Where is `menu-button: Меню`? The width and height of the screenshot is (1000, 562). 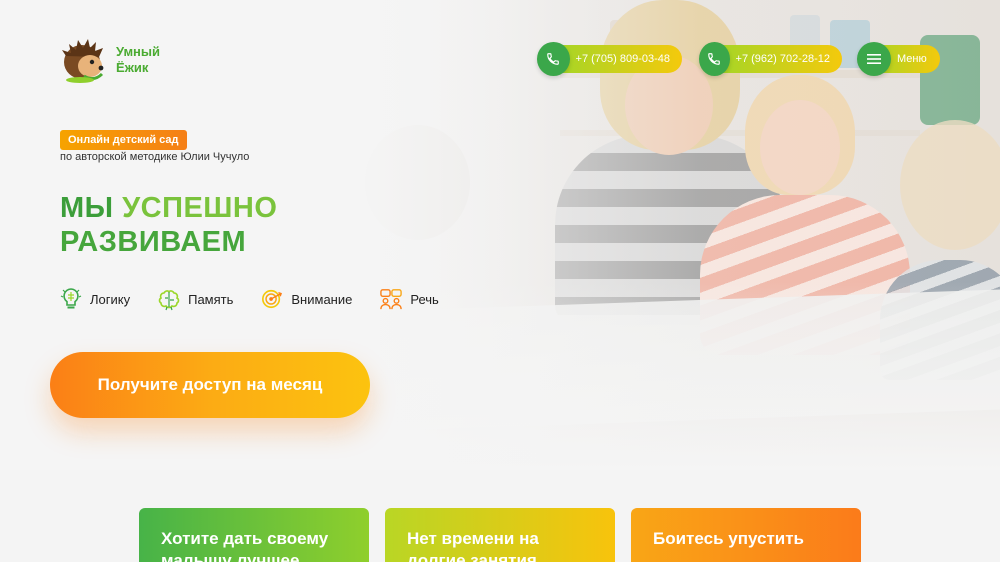 menu-button: Меню is located at coordinates (898, 59).